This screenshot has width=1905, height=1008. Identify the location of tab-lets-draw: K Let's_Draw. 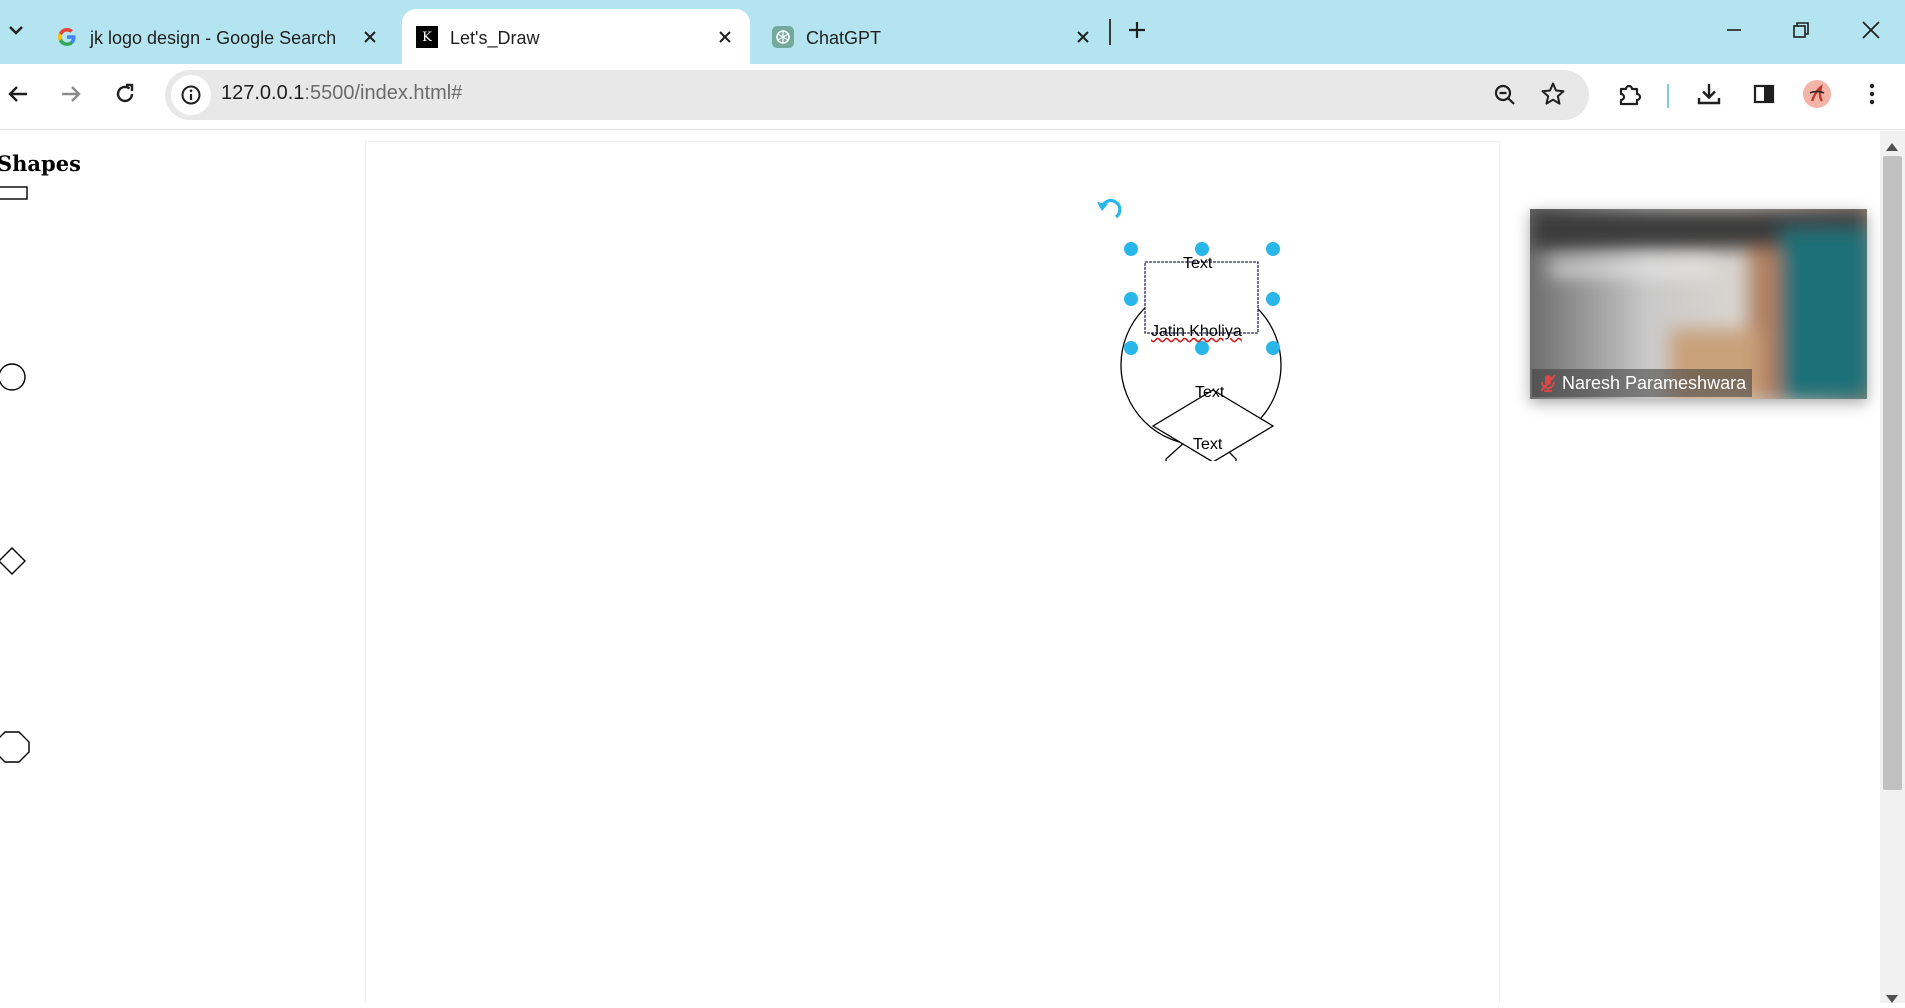
(576, 36).